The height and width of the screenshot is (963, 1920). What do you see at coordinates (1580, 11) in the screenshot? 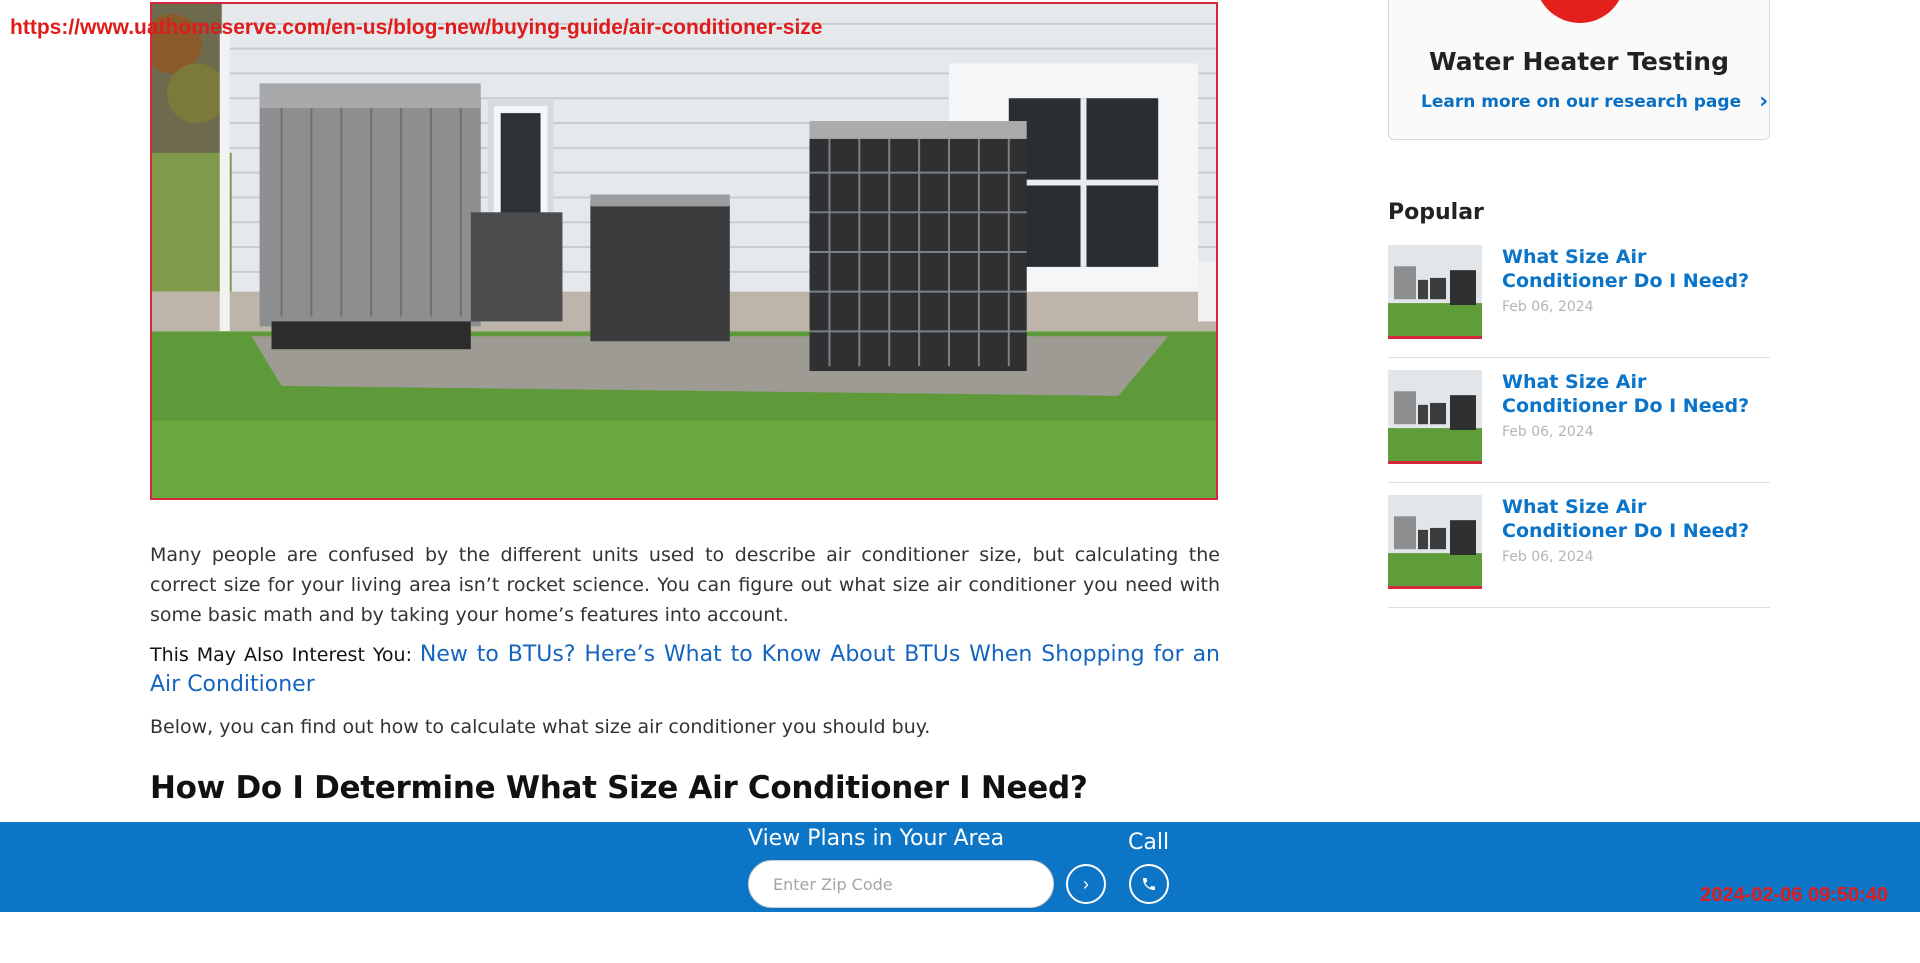
I see `promo-badge-icon` at bounding box center [1580, 11].